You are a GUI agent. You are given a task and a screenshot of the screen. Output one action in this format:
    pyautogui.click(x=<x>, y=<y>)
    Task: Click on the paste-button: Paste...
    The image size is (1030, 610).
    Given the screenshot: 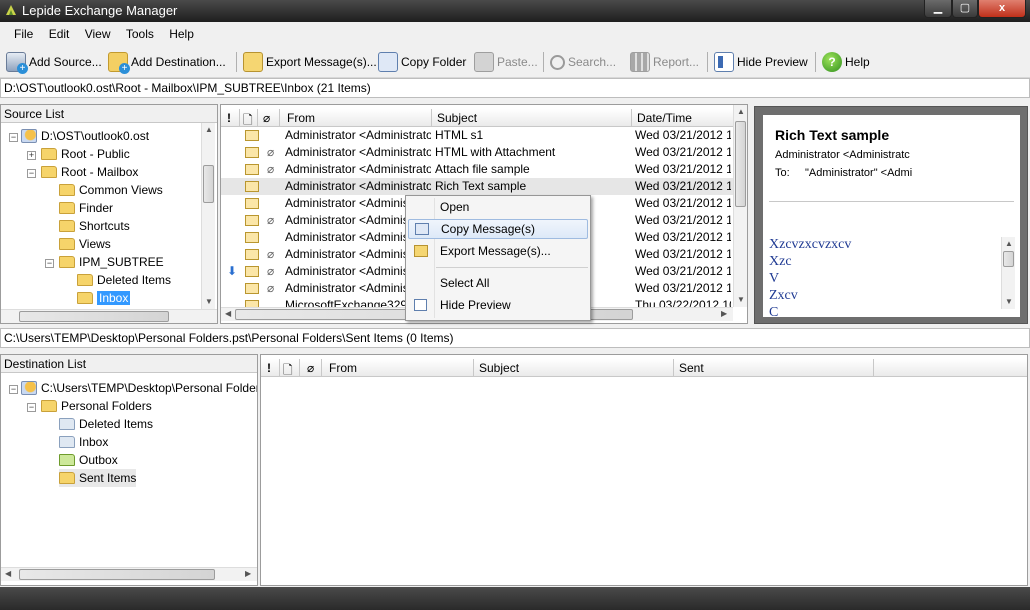 What is the action you would take?
    pyautogui.click(x=506, y=62)
    